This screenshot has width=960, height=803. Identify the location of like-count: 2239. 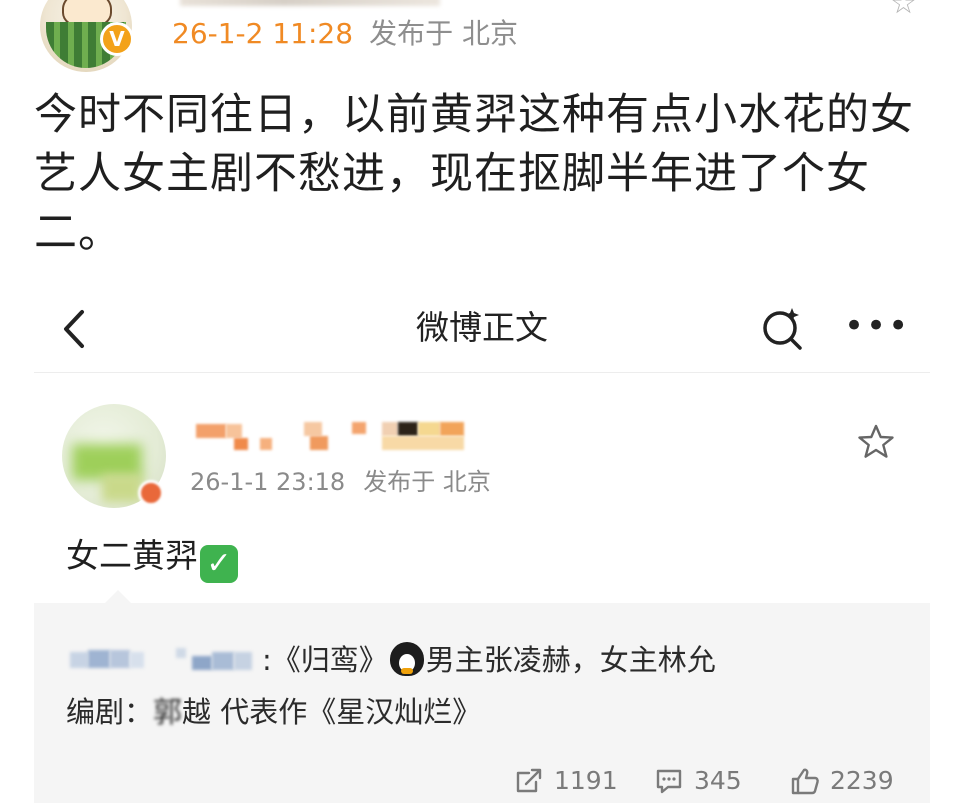
(862, 780).